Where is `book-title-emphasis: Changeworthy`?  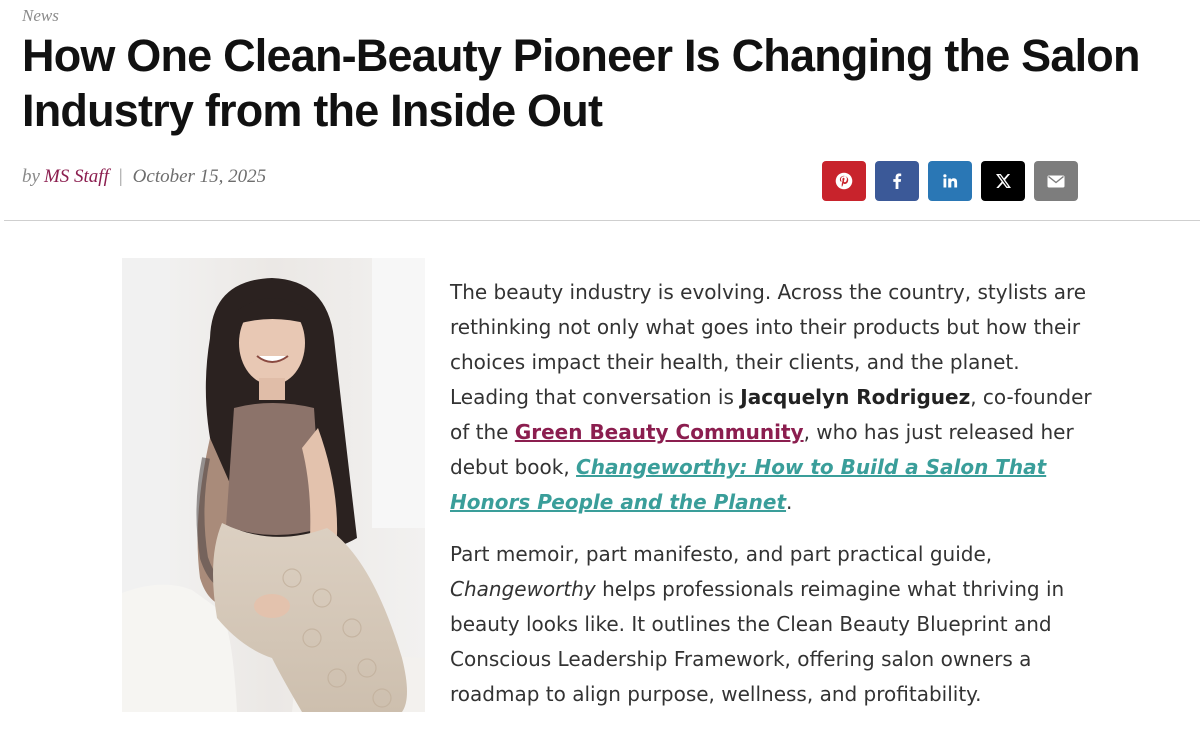 book-title-emphasis: Changeworthy is located at coordinates (523, 589).